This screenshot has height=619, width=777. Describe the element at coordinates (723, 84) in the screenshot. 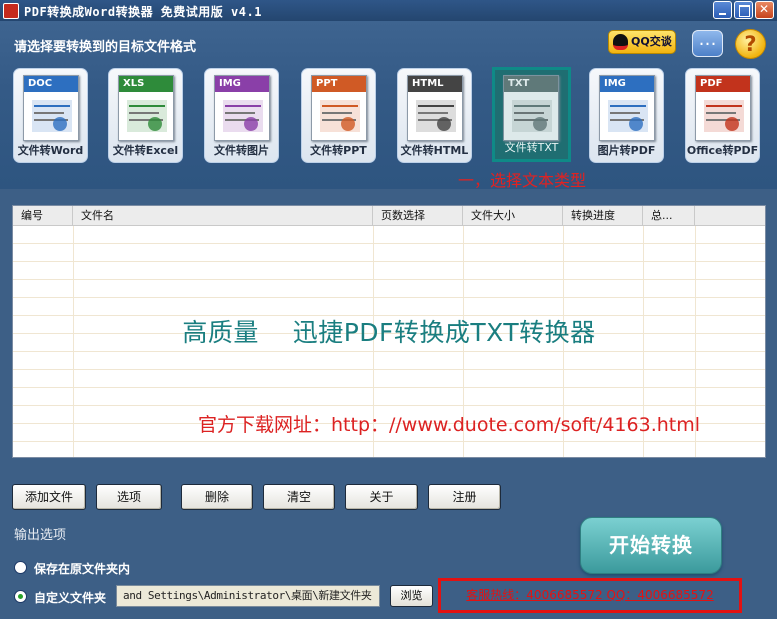

I see `tool-tag: PDF` at that location.